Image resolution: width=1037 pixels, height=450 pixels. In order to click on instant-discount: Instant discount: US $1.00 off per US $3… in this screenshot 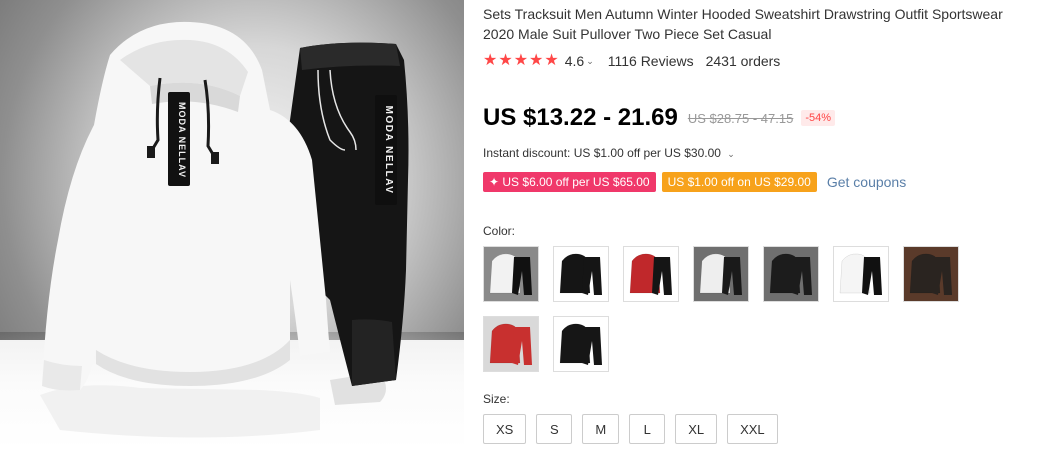, I will do `click(609, 153)`.